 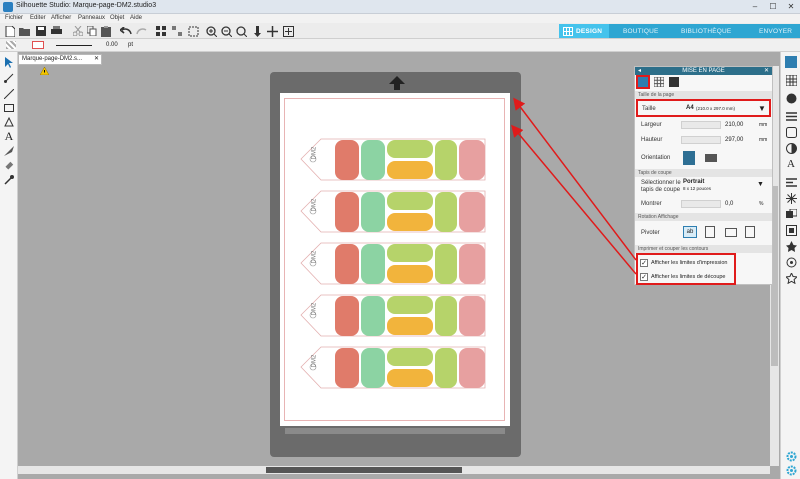 What do you see at coordinates (272, 31) in the screenshot?
I see `move-icon` at bounding box center [272, 31].